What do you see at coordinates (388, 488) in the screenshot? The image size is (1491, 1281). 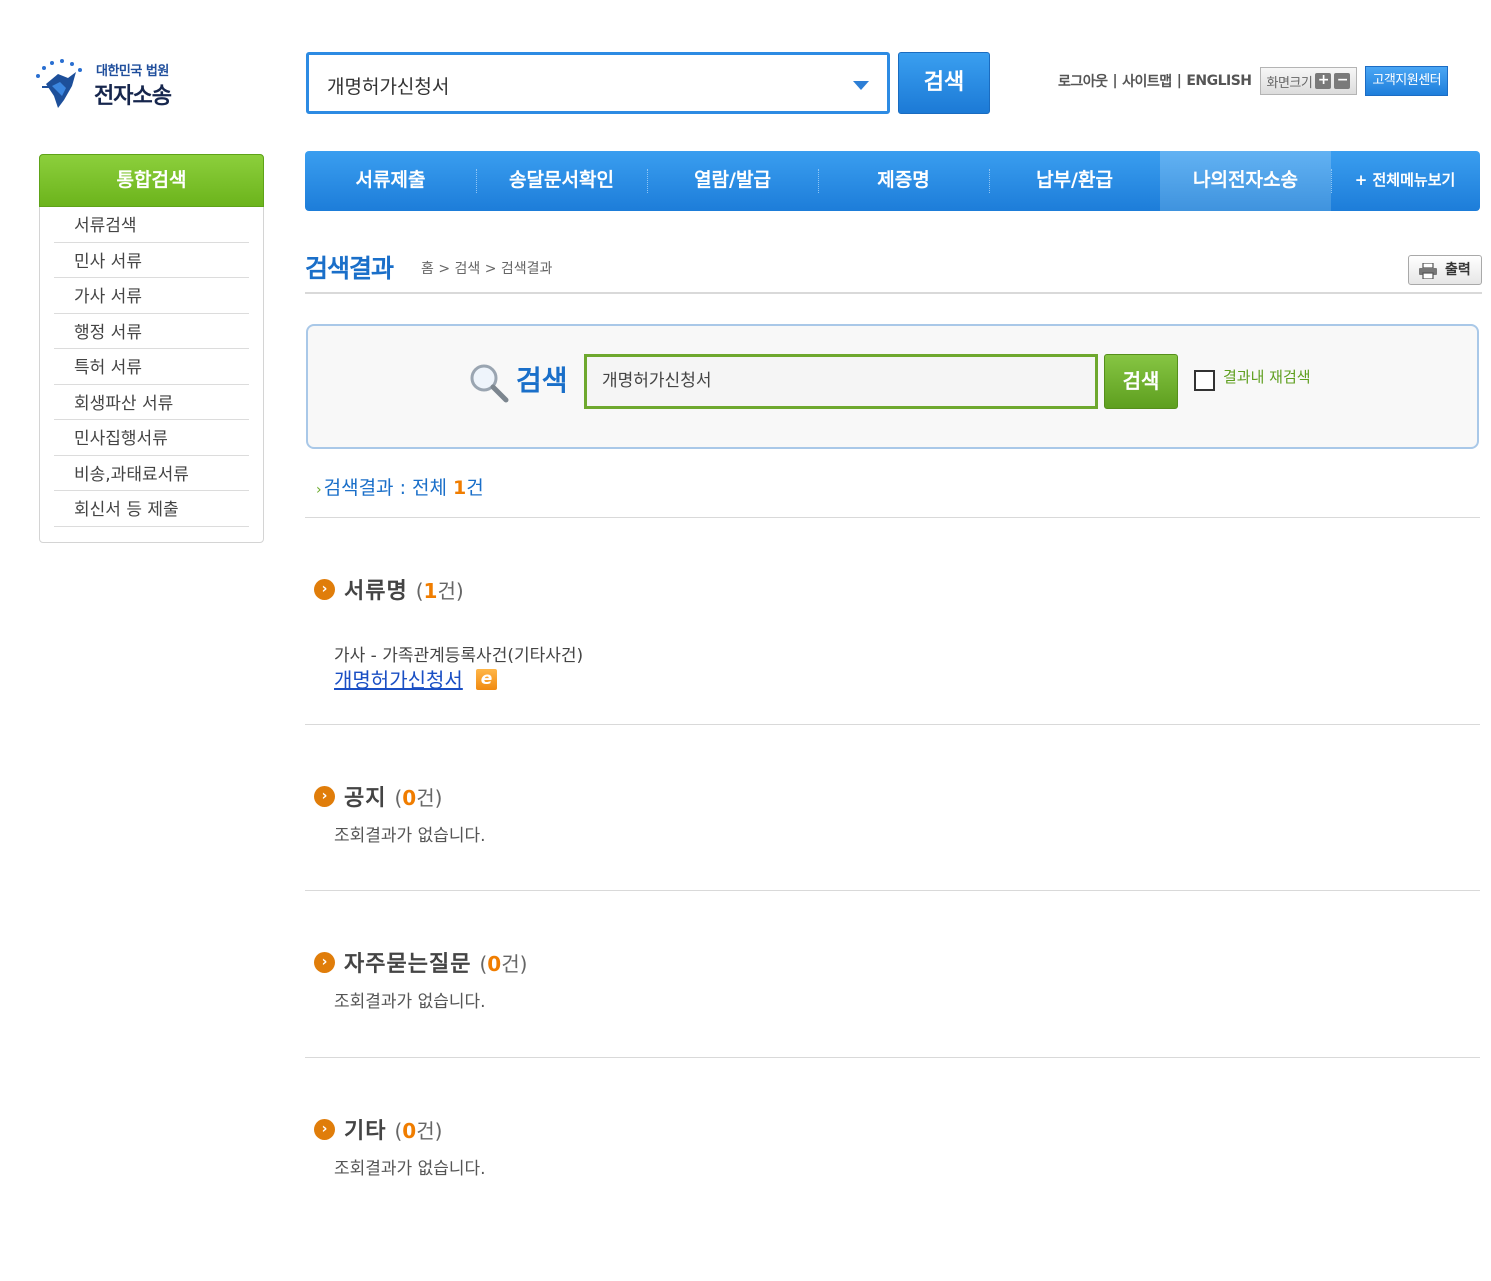 I see `summary-prefix: 검색결과 : 전체` at bounding box center [388, 488].